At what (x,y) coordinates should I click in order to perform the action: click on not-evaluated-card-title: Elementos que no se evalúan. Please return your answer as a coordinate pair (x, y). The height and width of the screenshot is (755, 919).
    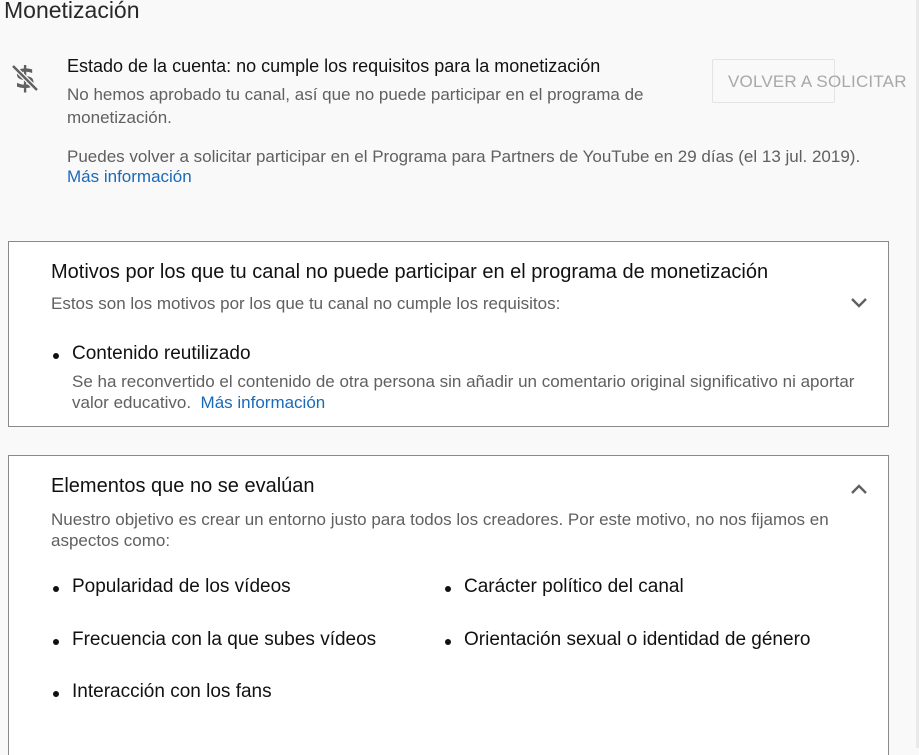
    Looking at the image, I should click on (183, 486).